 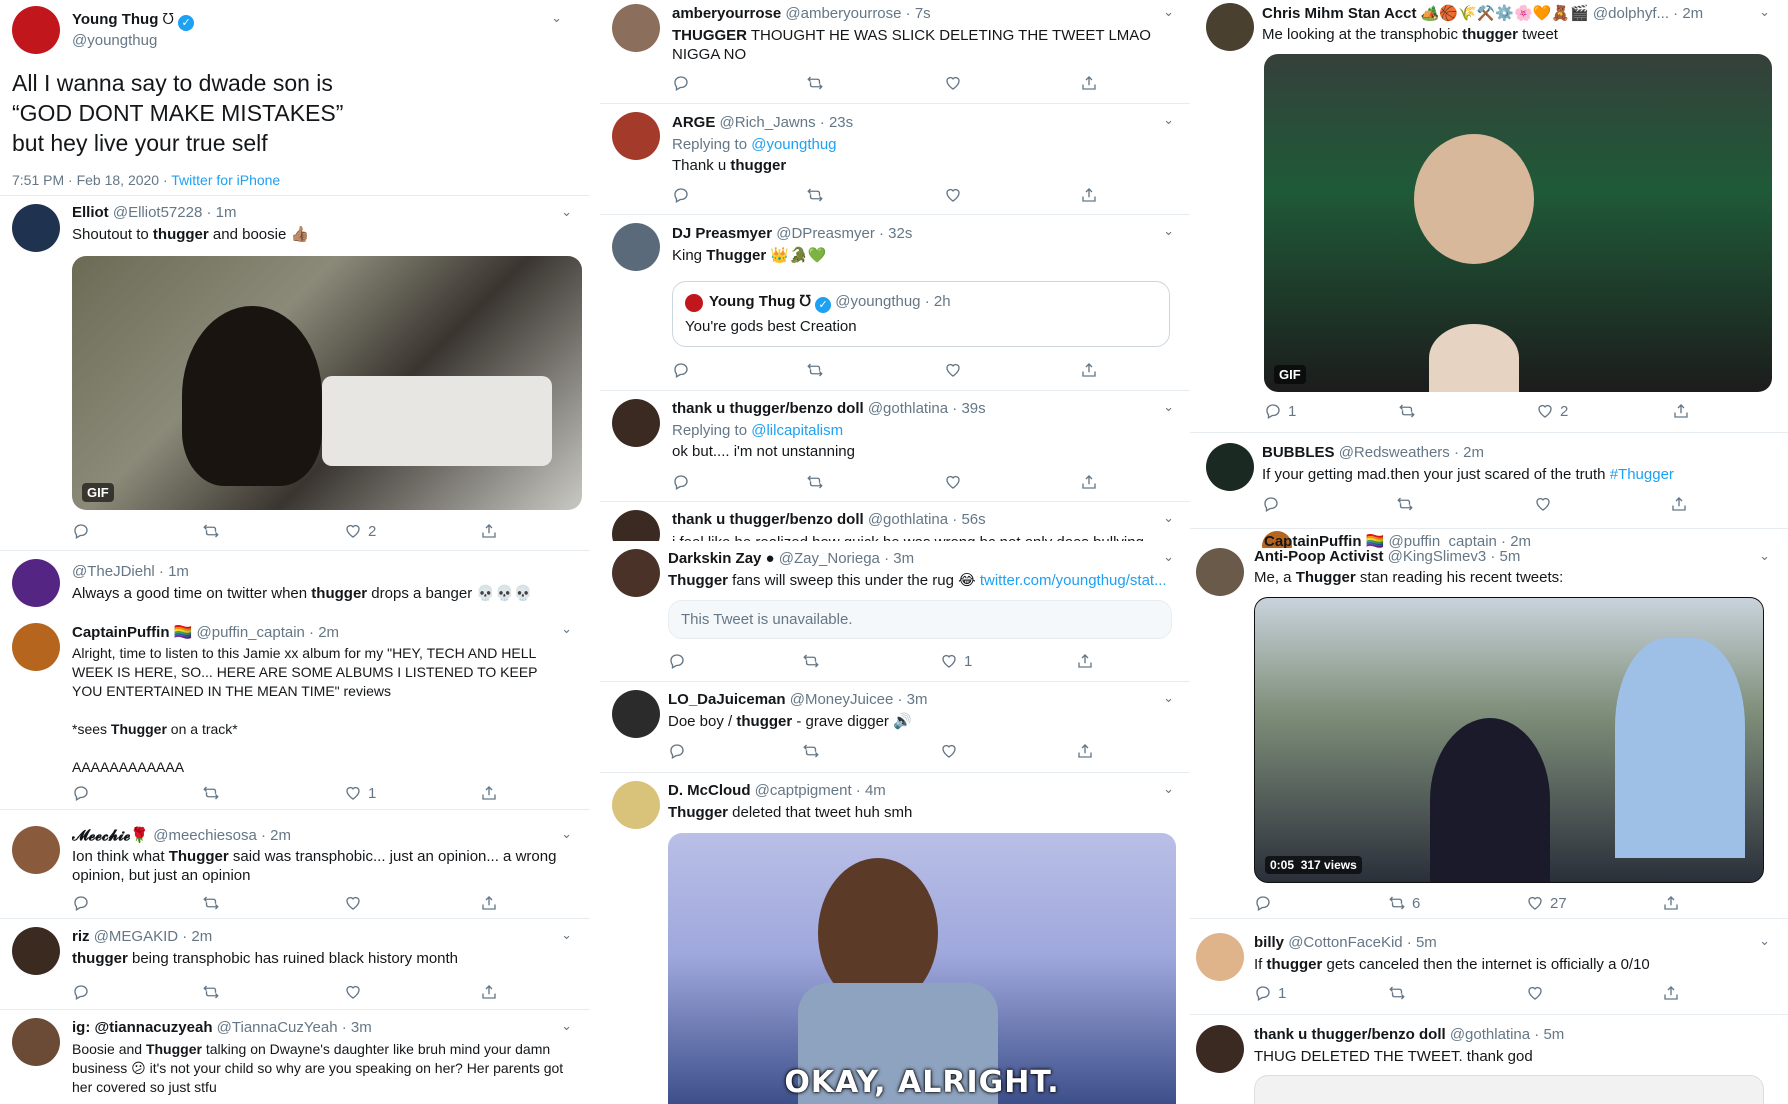 What do you see at coordinates (1509, 740) in the screenshot?
I see `video-media: 0:05 317 views` at bounding box center [1509, 740].